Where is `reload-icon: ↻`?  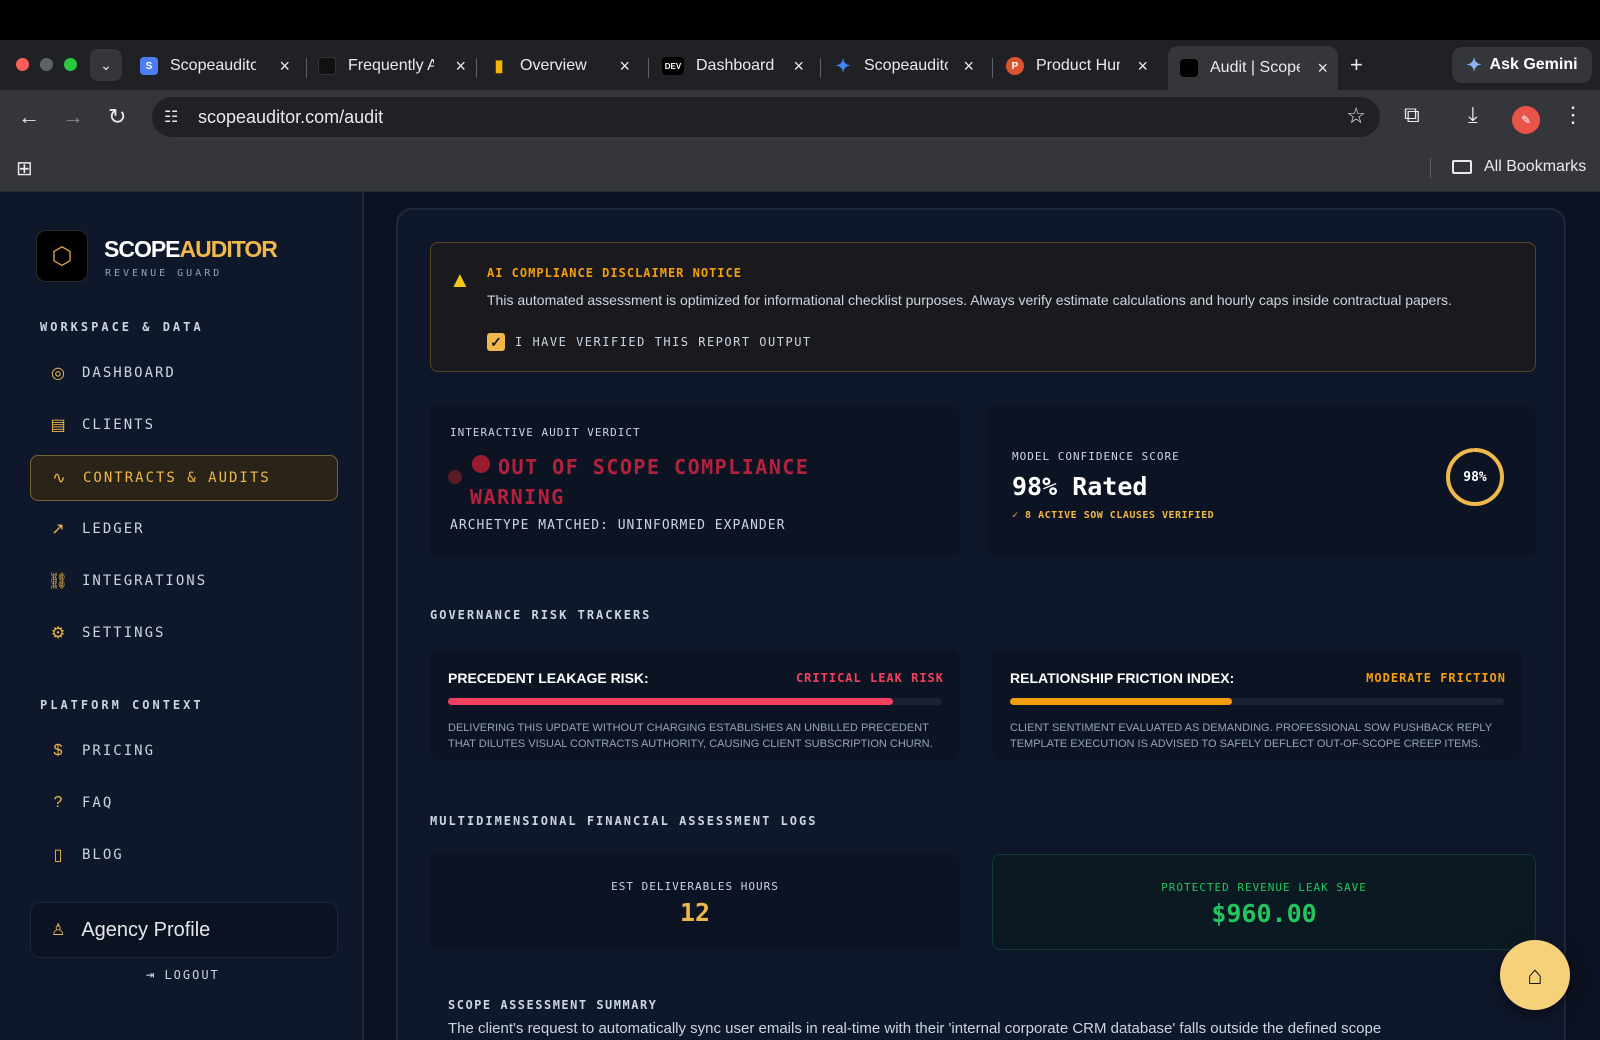
reload-icon: ↻ is located at coordinates (117, 117).